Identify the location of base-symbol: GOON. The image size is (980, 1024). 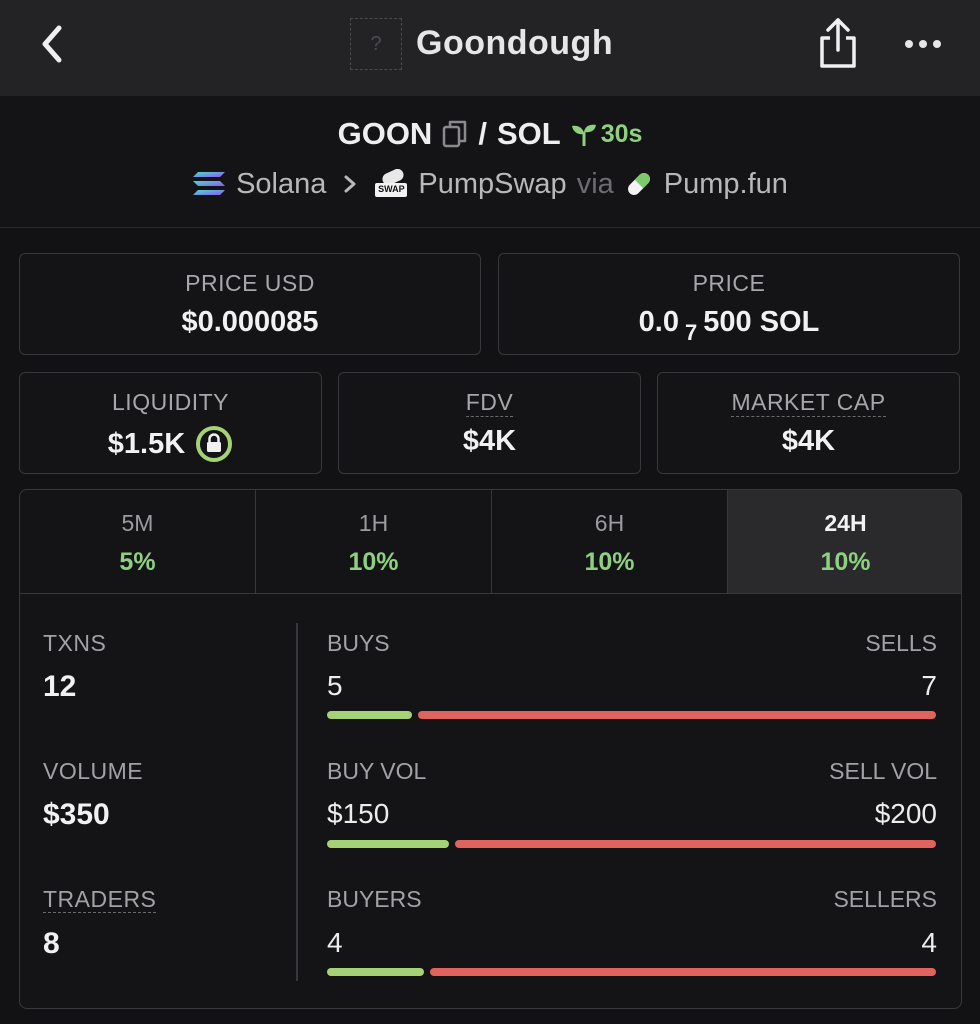
(385, 134).